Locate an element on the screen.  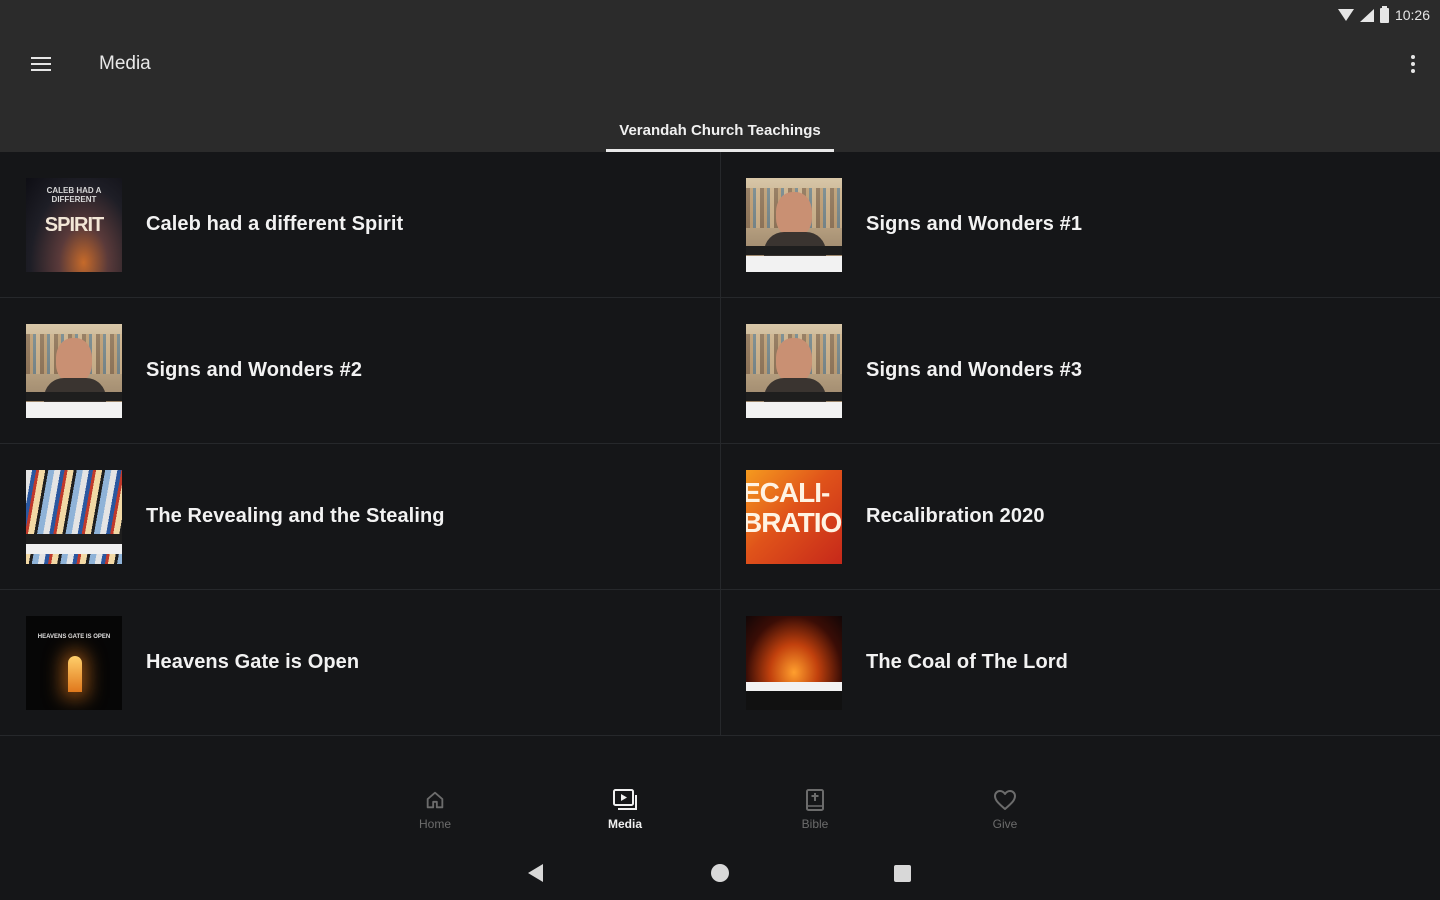
media-item: Signs and Wonders #1 is located at coordinates (1080, 225).